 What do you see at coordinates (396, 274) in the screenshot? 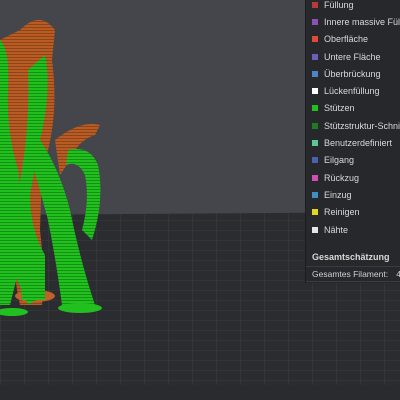
I see `estimate-value: 4` at bounding box center [396, 274].